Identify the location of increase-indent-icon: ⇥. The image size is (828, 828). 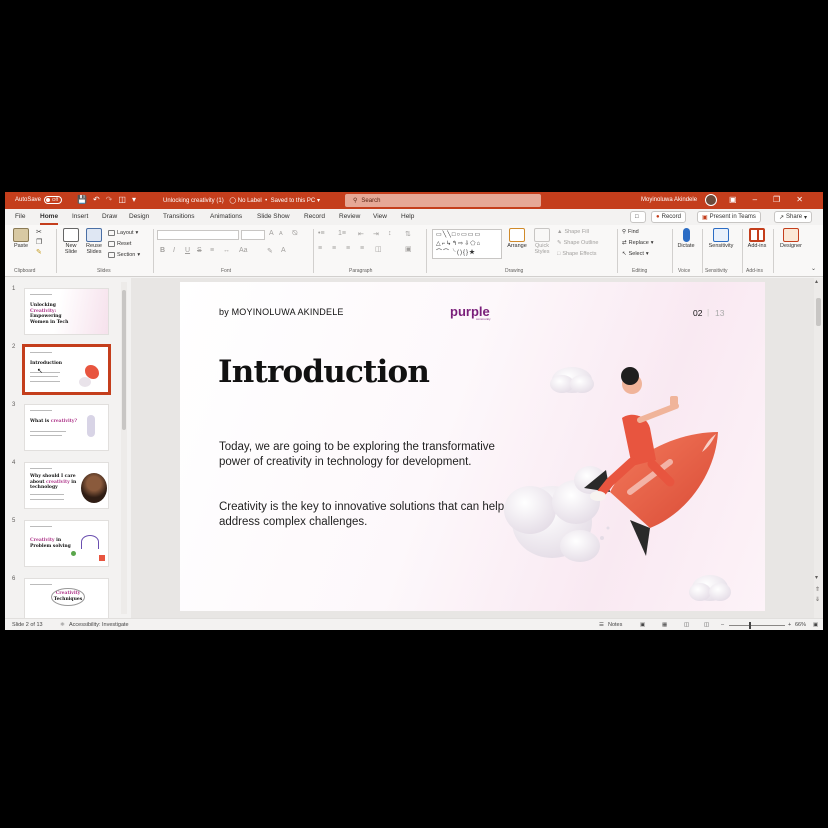
(376, 234).